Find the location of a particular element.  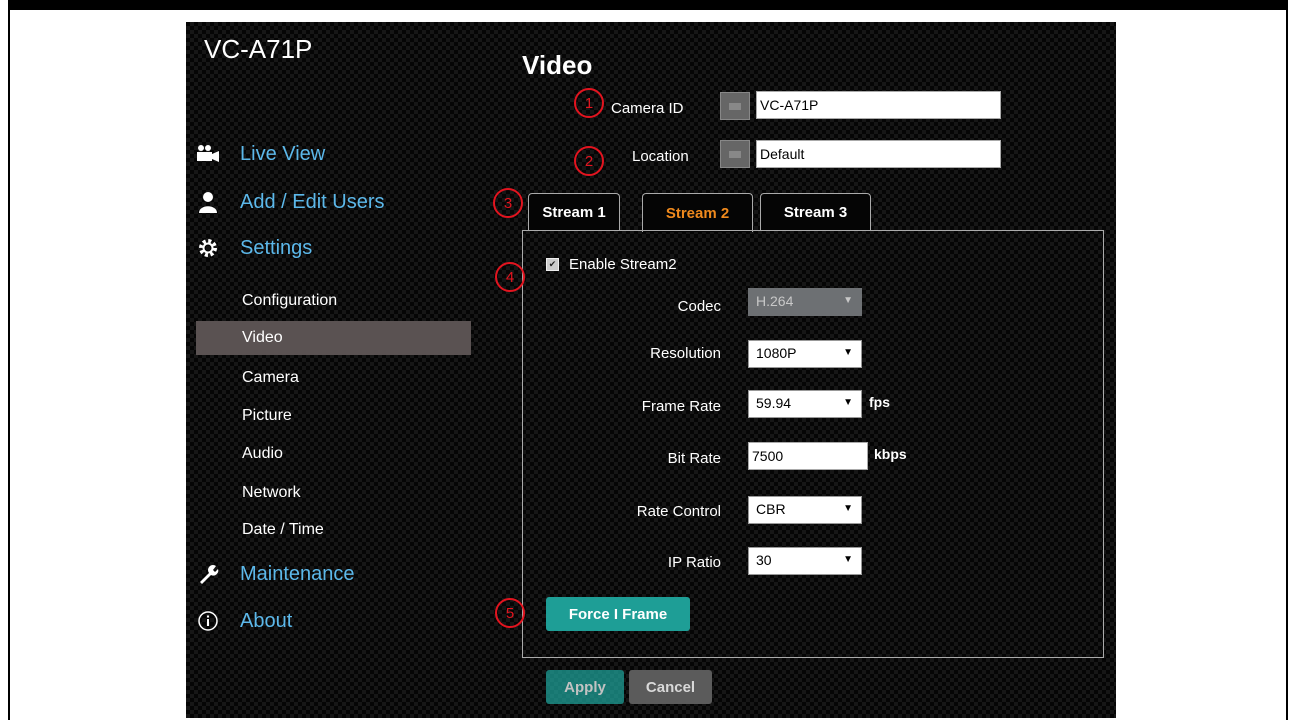

nav-label: Settings is located at coordinates (276, 247).